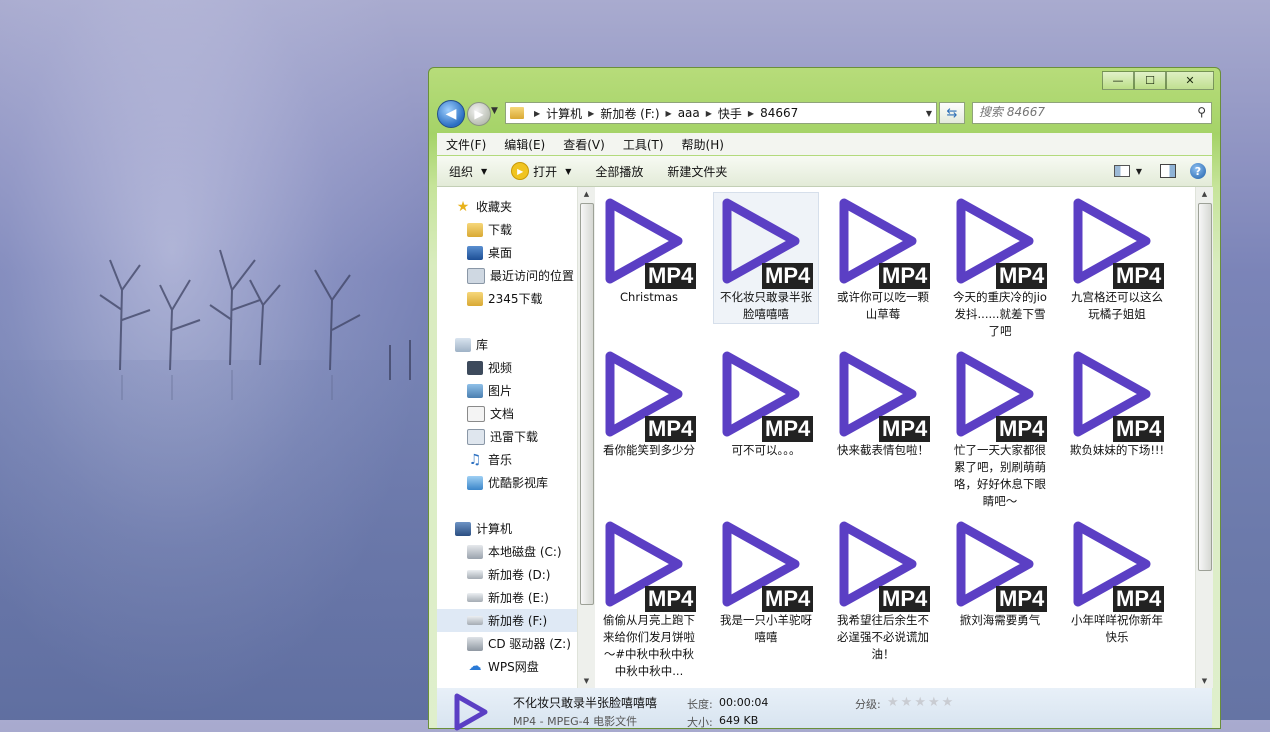 This screenshot has width=1270, height=732. What do you see at coordinates (507, 528) in the screenshot?
I see `nav-computer: 计算机` at bounding box center [507, 528].